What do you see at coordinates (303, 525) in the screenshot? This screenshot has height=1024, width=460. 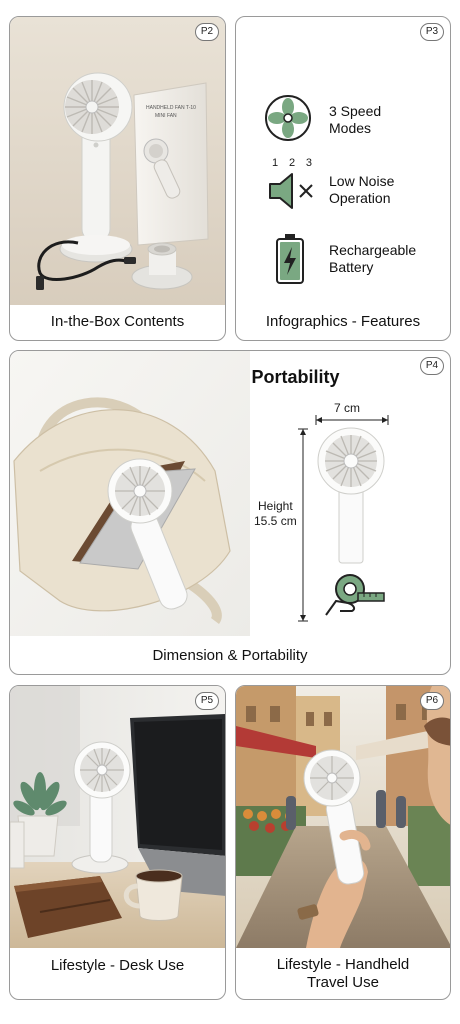 I see `height-dimension-line` at bounding box center [303, 525].